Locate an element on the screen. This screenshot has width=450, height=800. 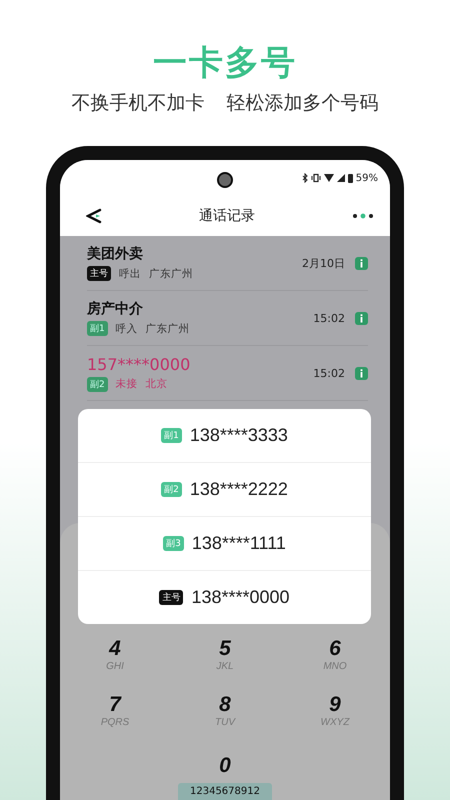
phone-number: 138****0000 is located at coordinates (240, 597).